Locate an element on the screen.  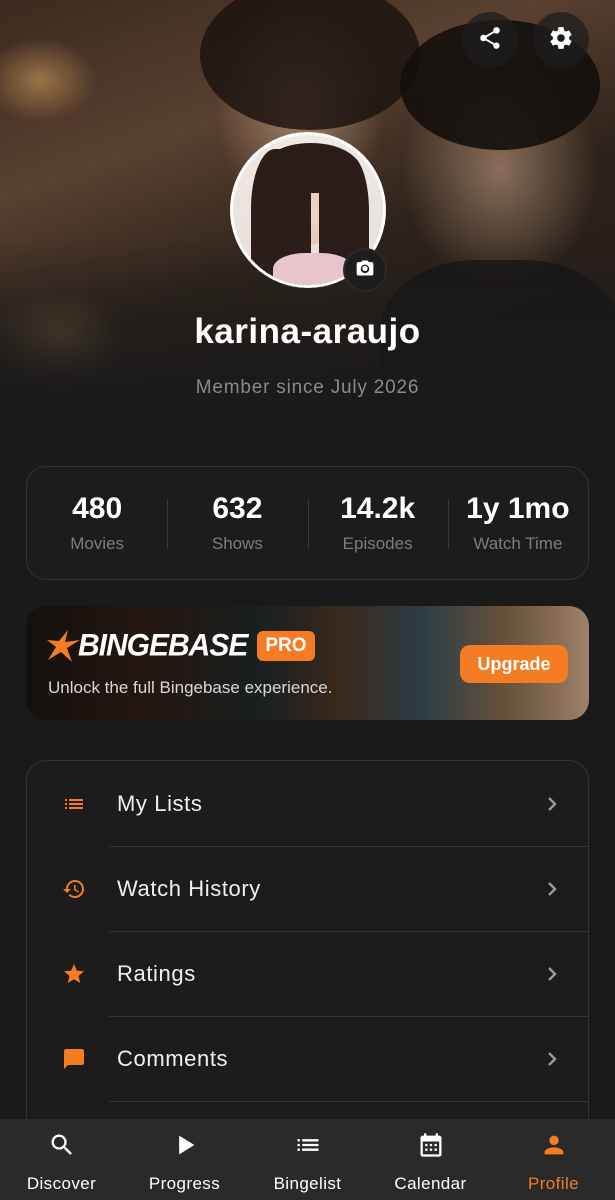
nav-calendar: Calendar is located at coordinates (430, 1159).